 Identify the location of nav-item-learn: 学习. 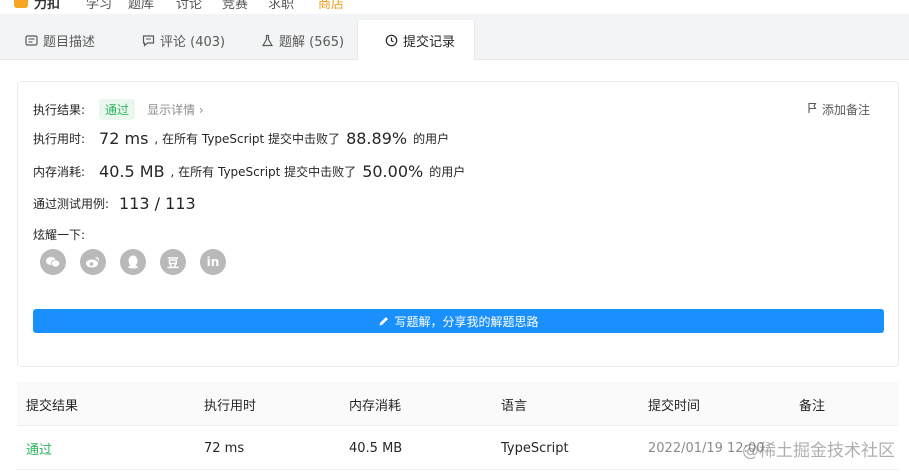
(99, 6).